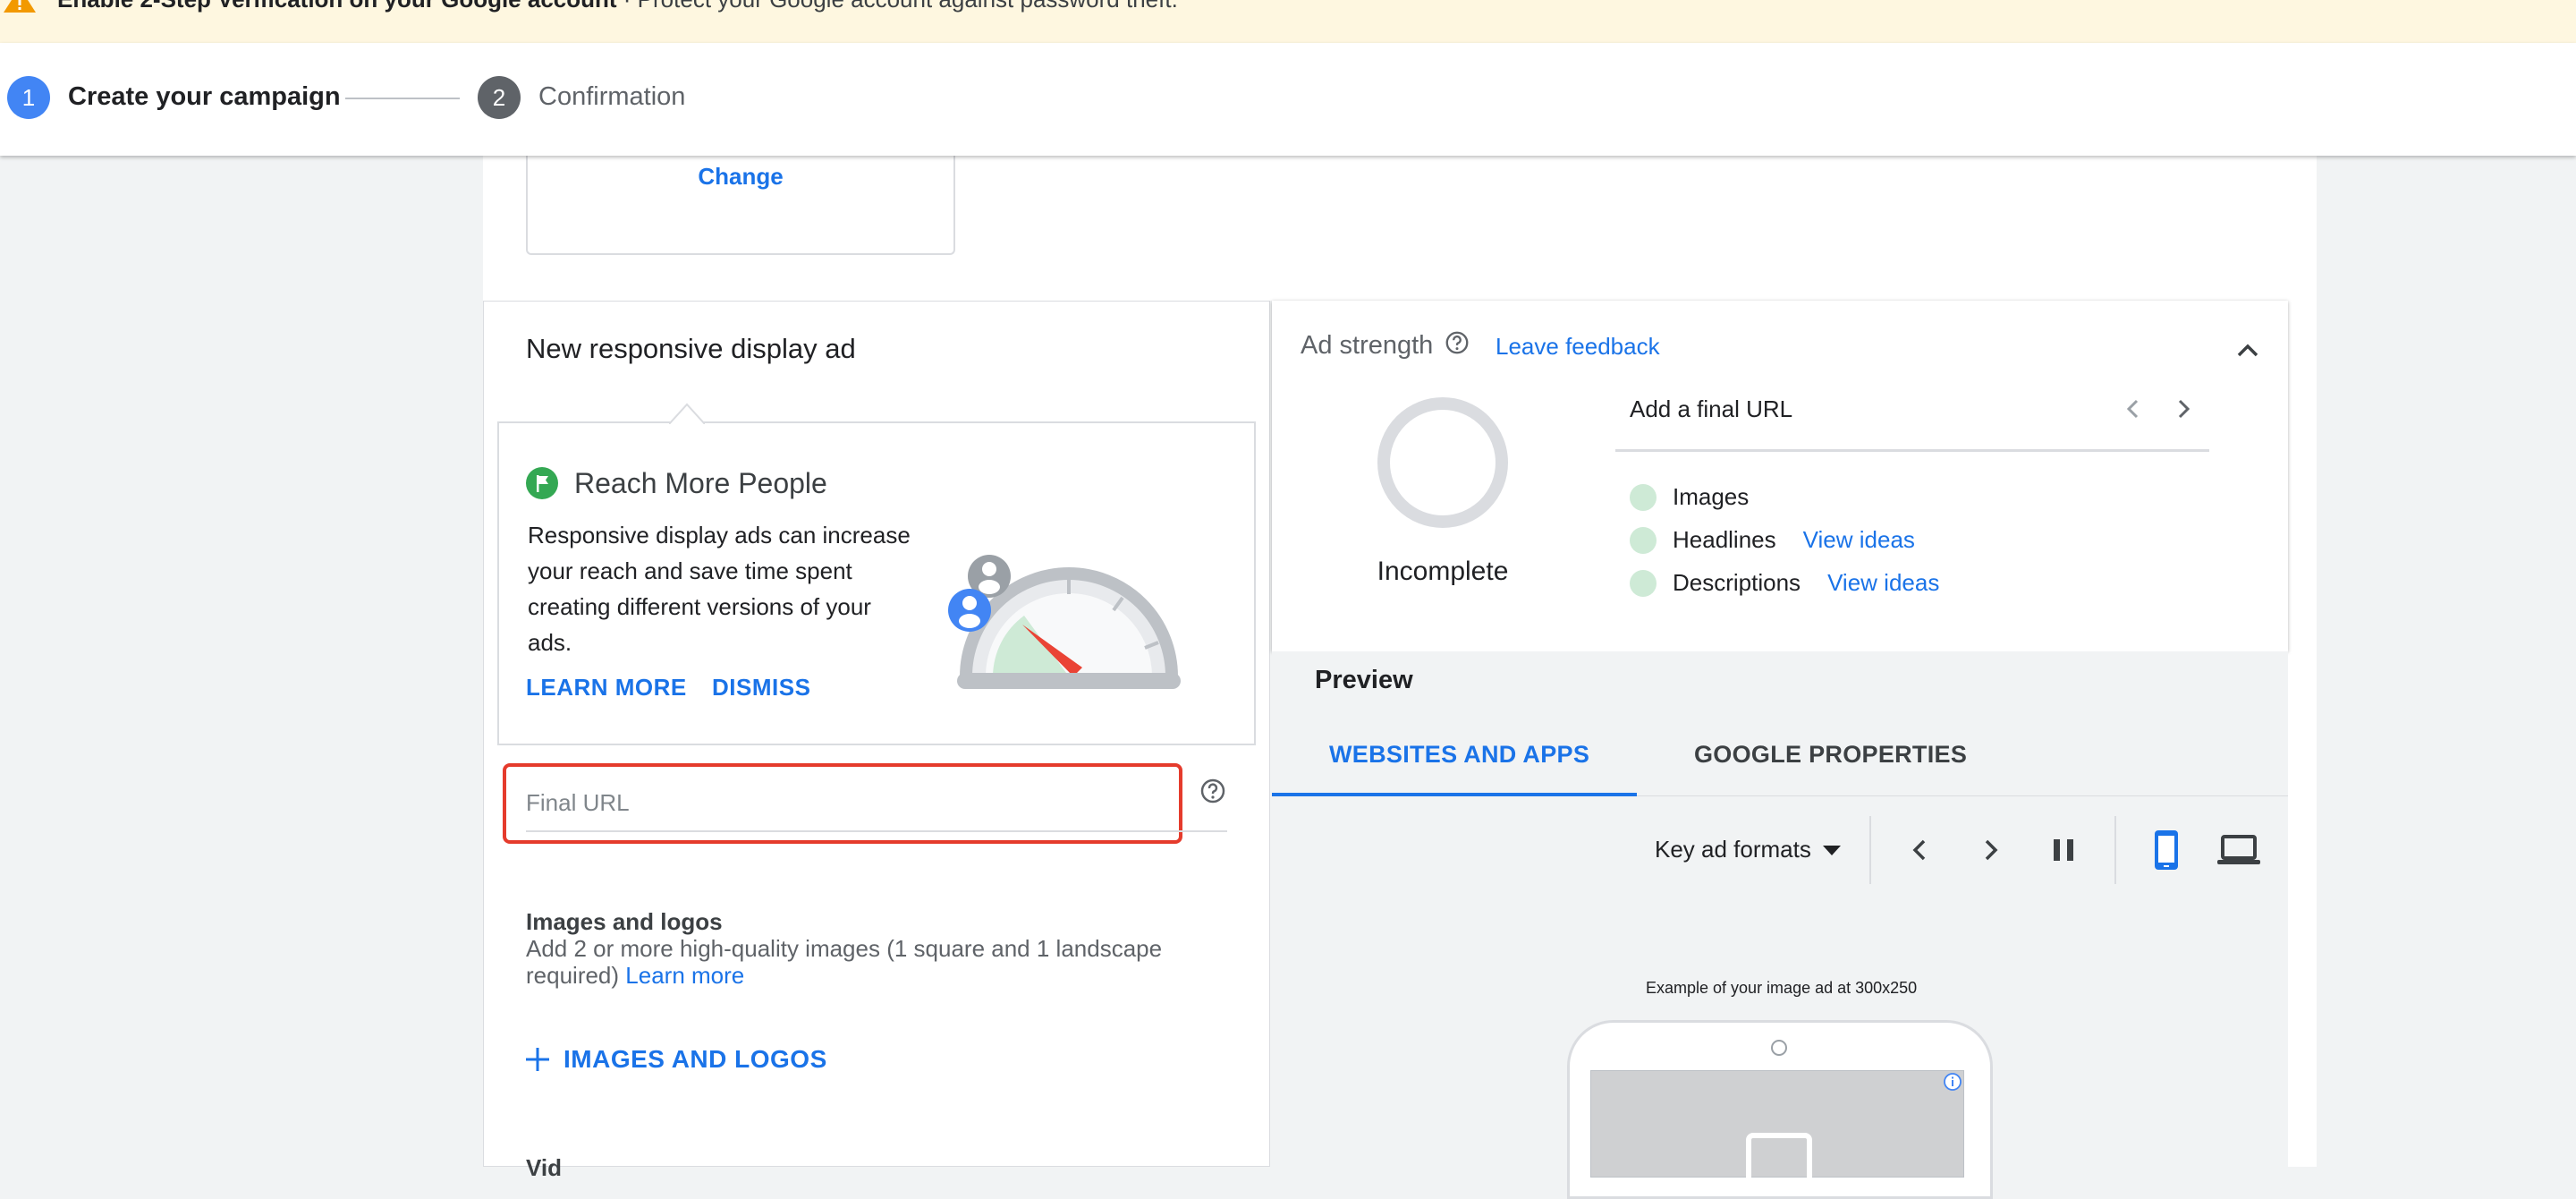 The height and width of the screenshot is (1199, 2576). I want to click on ad-formats-value: Key ad formats, so click(1733, 849).